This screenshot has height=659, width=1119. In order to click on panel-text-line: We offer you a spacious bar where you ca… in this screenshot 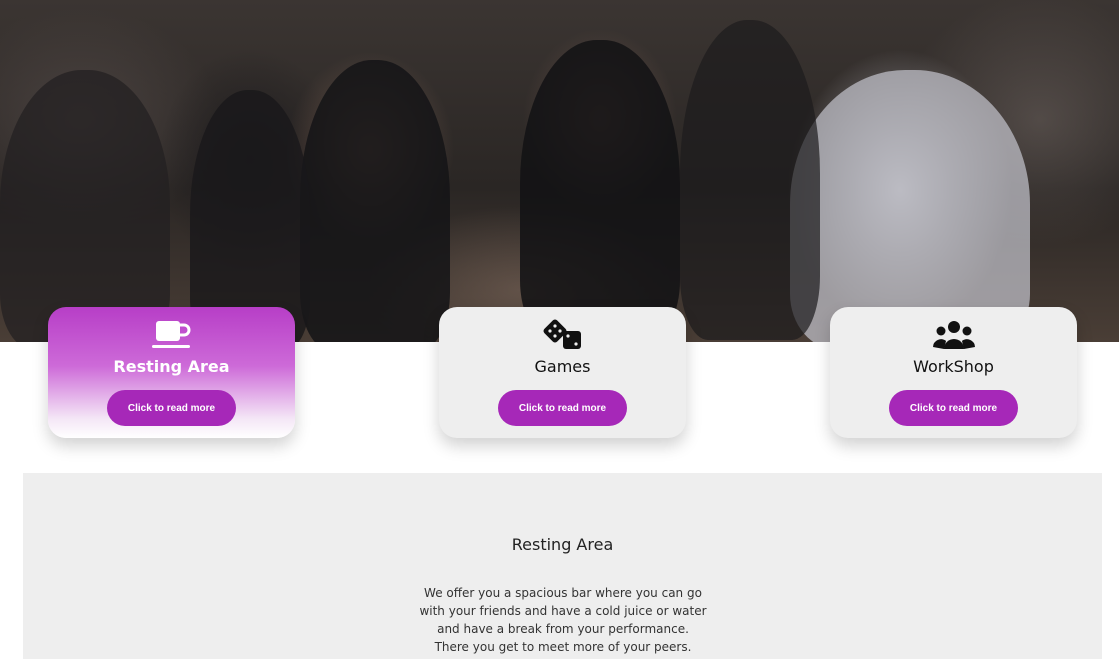, I will do `click(563, 593)`.